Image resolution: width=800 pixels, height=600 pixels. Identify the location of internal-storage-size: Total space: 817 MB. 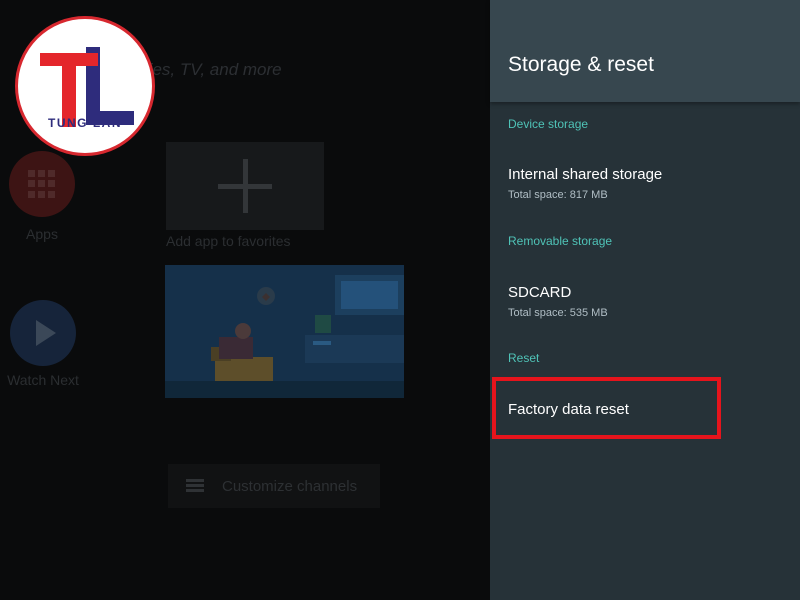
(558, 195).